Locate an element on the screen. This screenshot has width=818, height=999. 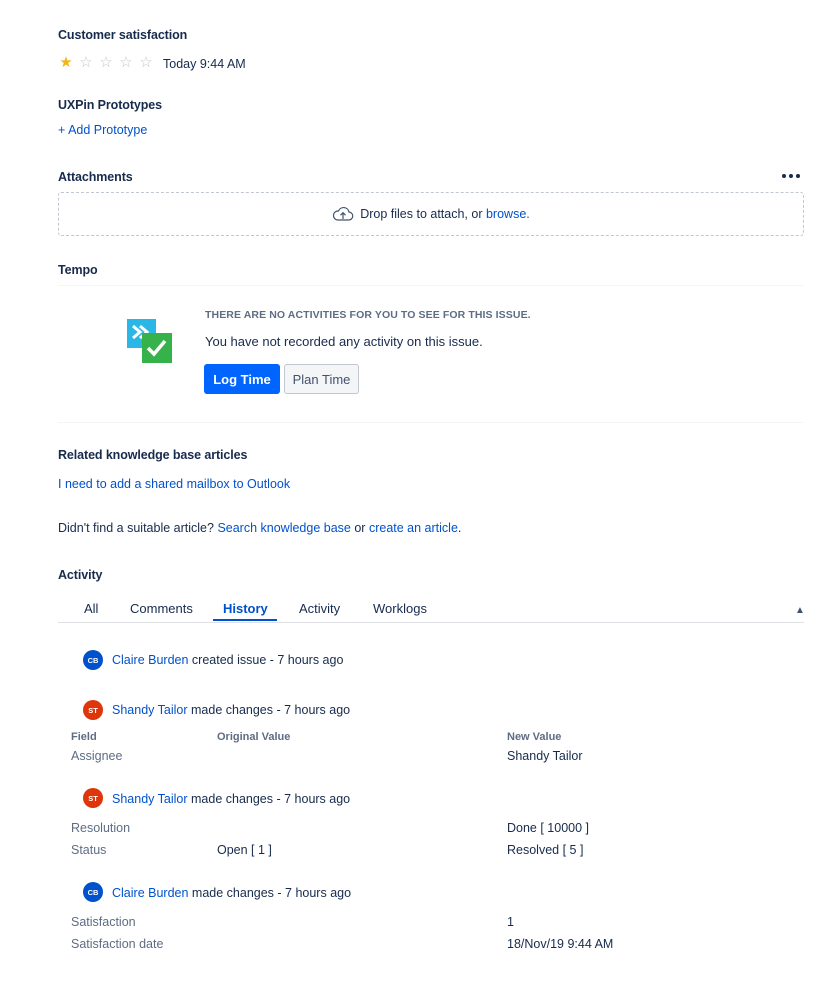
star-icon-2: ☆ is located at coordinates (86, 63).